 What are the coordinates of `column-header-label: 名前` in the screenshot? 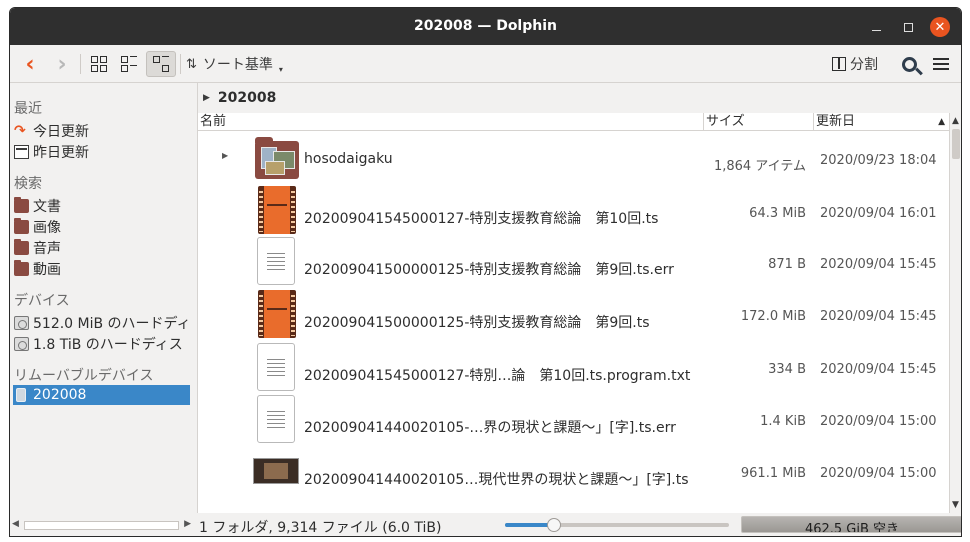 It's located at (213, 121).